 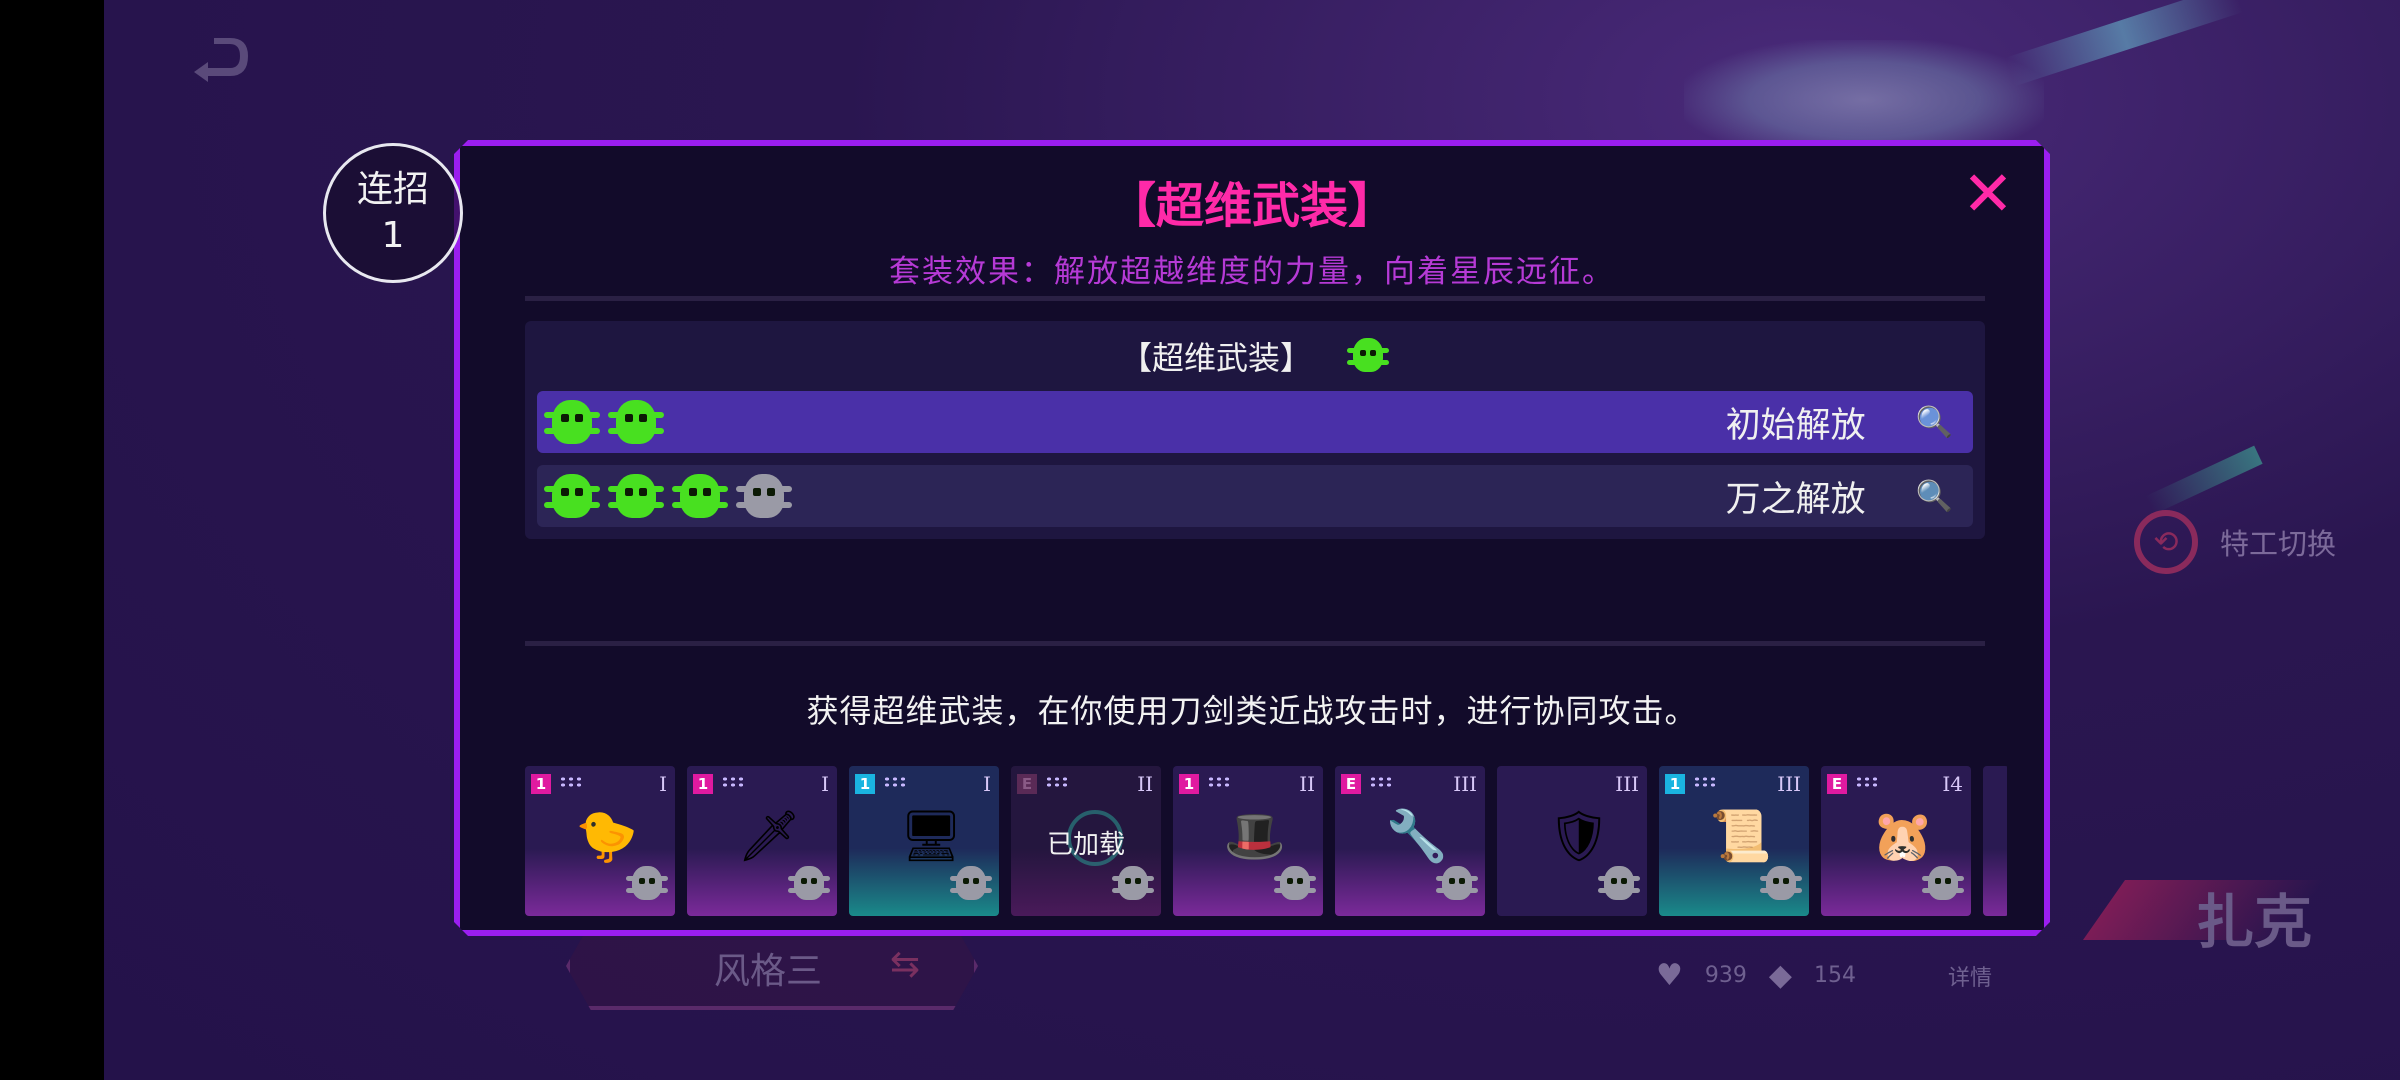 I want to click on swap-icon: ⇆, so click(x=905, y=964).